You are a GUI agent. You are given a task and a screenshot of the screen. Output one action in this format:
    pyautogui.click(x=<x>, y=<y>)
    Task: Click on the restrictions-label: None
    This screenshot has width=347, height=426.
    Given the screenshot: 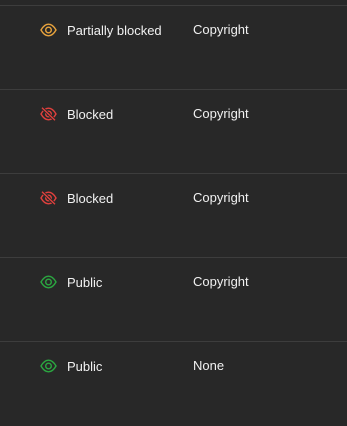 What is the action you would take?
    pyautogui.click(x=209, y=365)
    